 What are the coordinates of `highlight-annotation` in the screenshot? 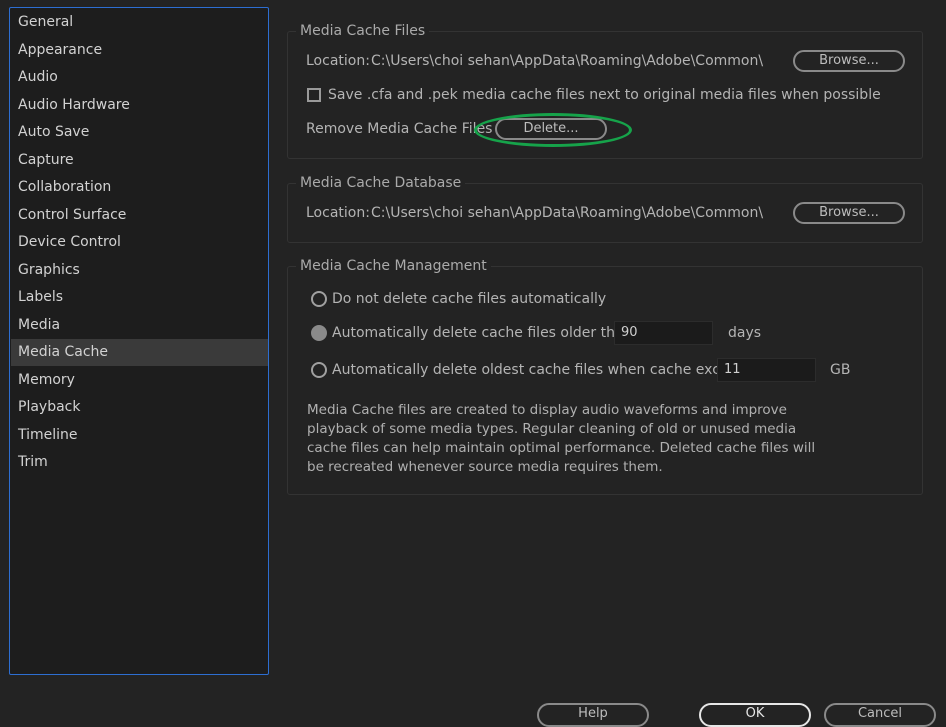 It's located at (553, 130).